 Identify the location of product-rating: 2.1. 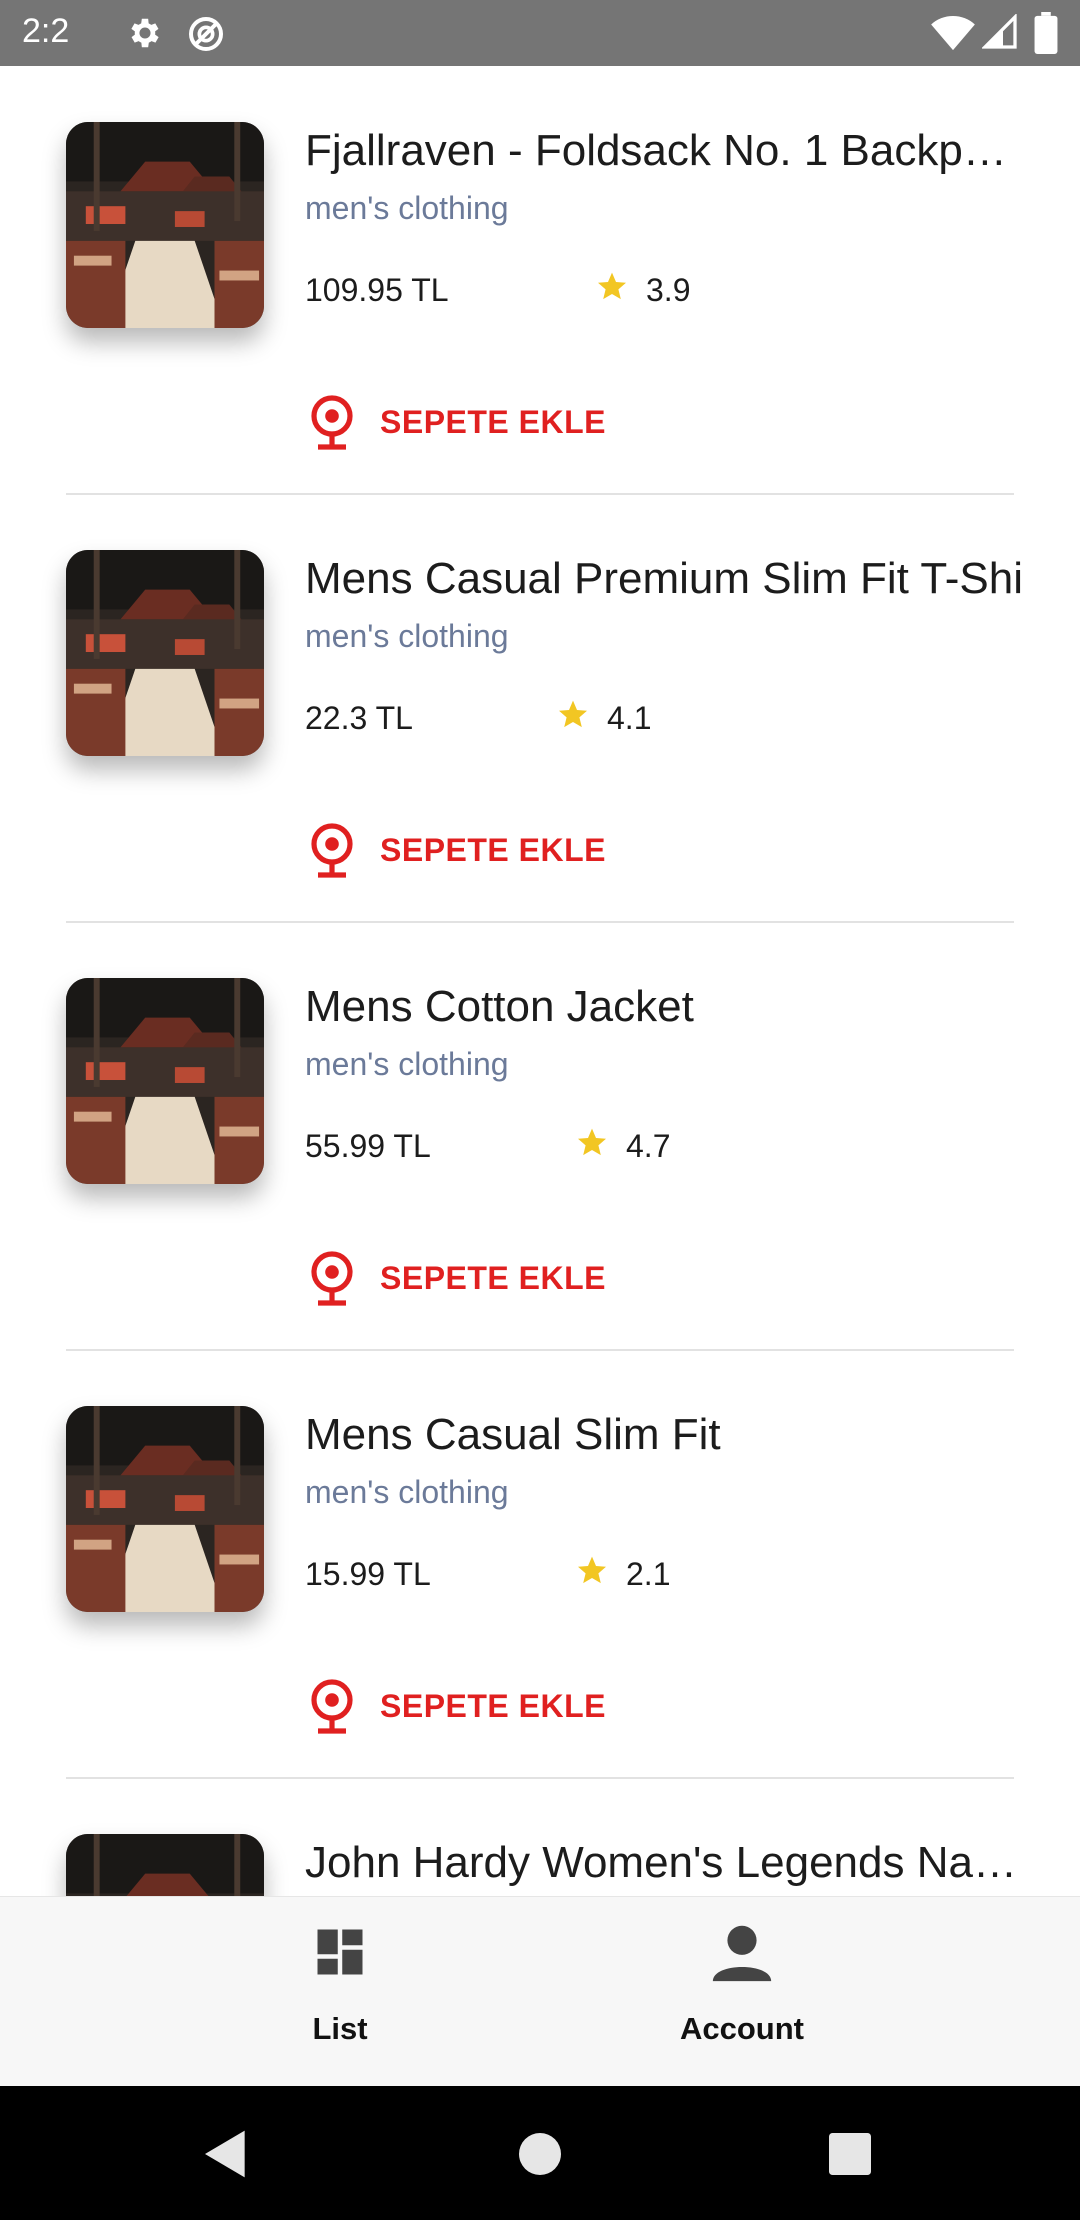
(648, 1574).